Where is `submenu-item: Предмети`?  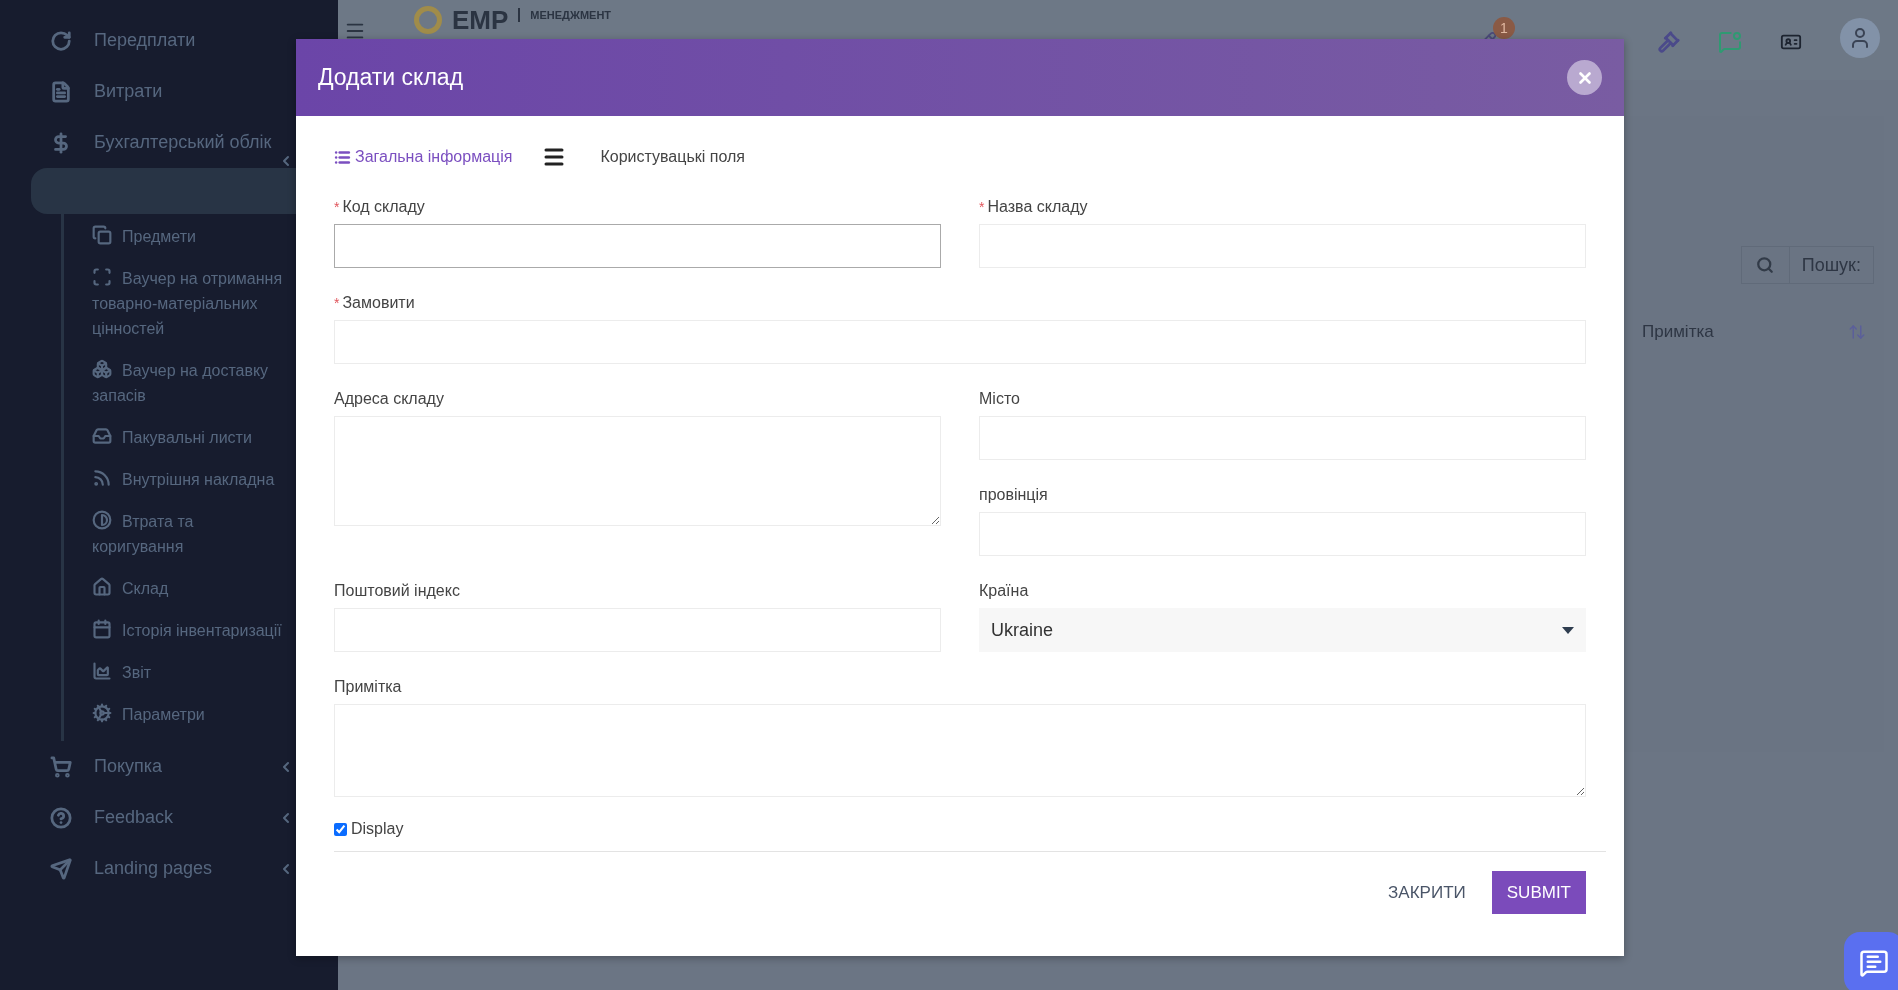
submenu-item: Предмети is located at coordinates (187, 236).